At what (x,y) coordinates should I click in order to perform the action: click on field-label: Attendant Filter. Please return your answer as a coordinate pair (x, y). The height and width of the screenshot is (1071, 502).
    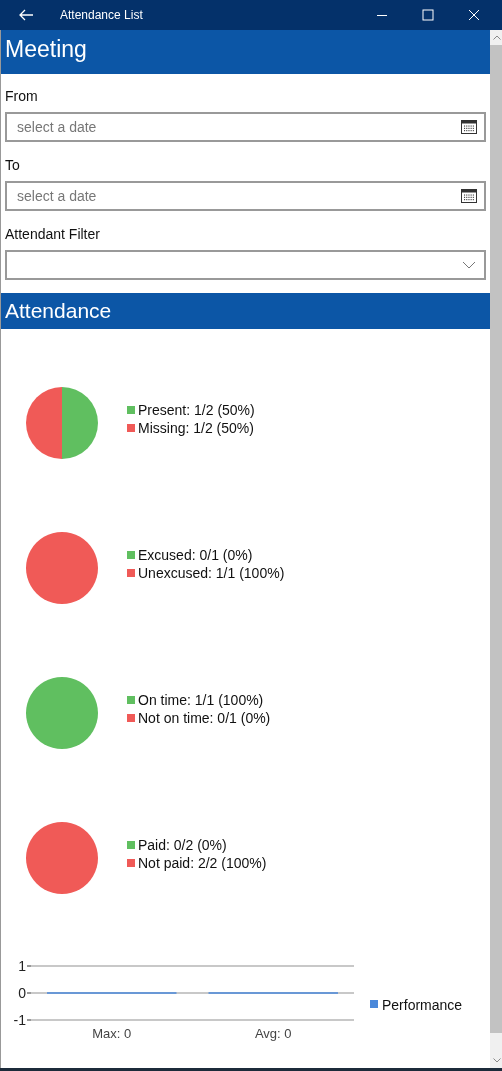
    Looking at the image, I should click on (52, 234).